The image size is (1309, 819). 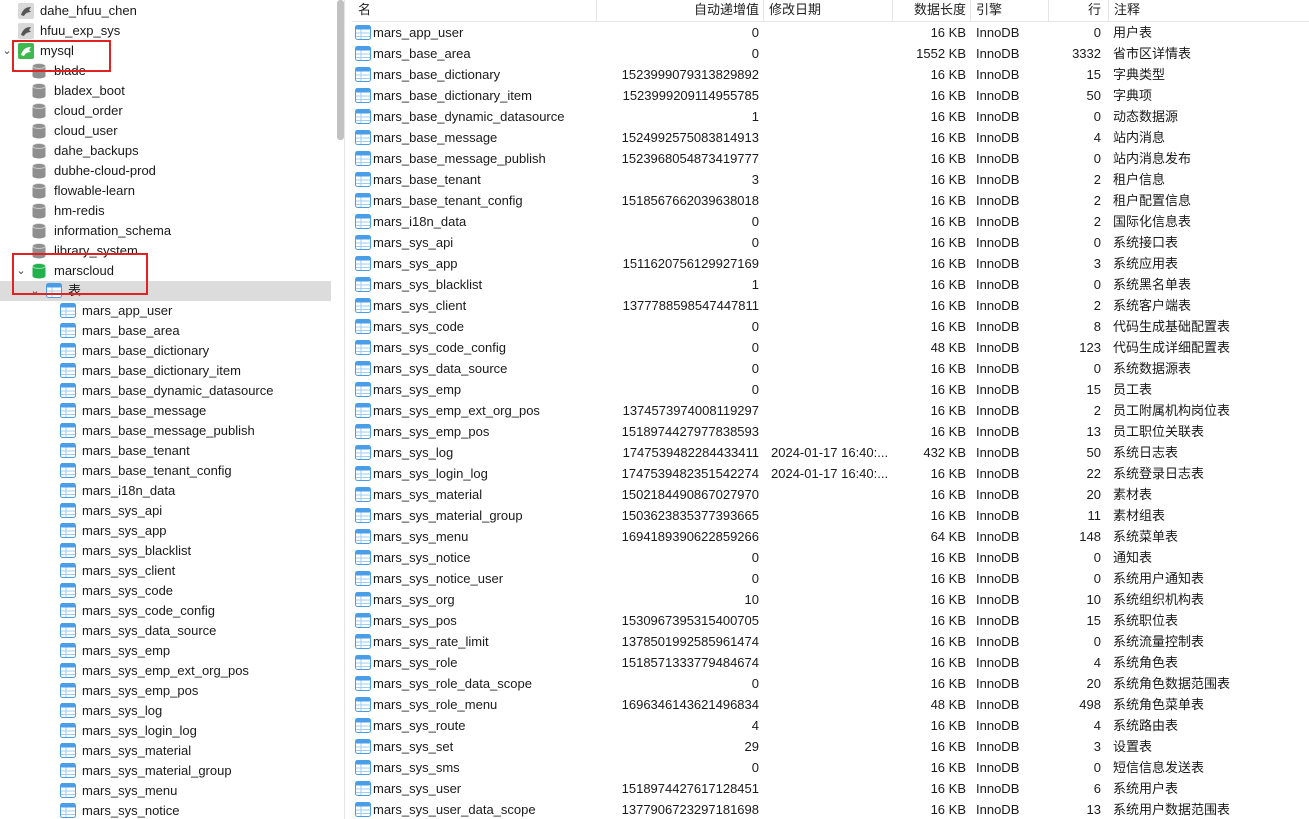 I want to click on table-item: mars_base_dictionary, so click(x=165, y=351).